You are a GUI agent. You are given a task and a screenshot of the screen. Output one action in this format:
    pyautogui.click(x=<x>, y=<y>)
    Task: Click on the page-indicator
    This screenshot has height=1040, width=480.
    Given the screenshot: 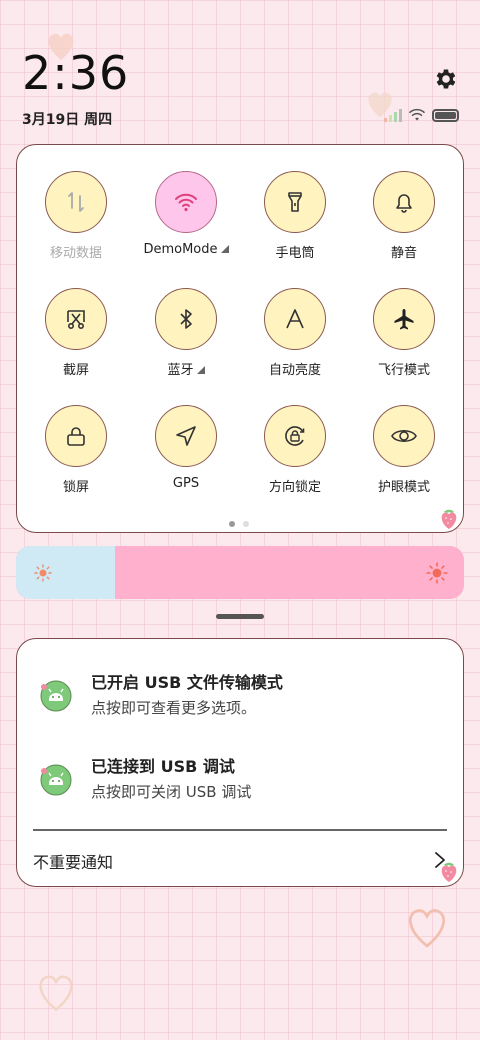 What is the action you would take?
    pyautogui.click(x=239, y=524)
    